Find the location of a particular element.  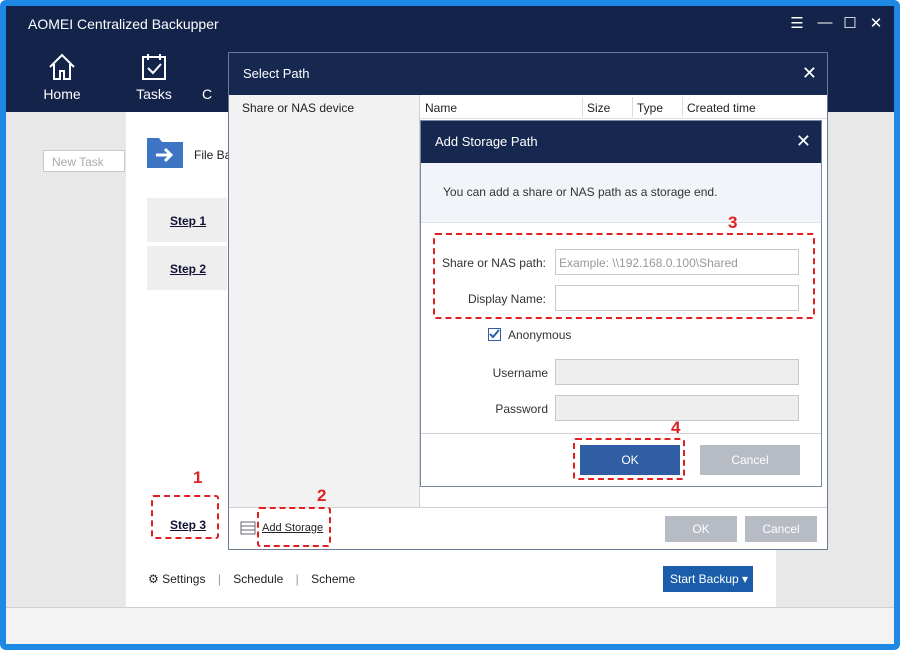

nav-tasks: Tasks is located at coordinates (154, 77).